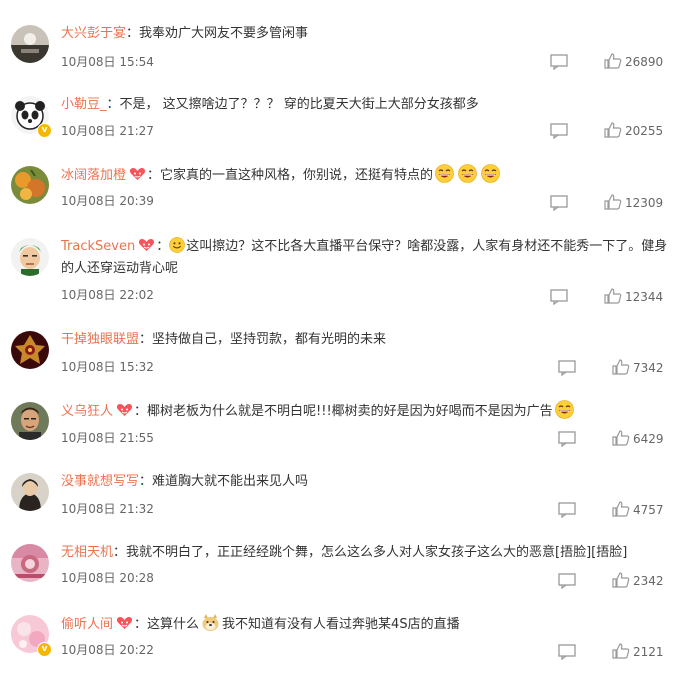 Image resolution: width=693 pixels, height=678 pixels. Describe the element at coordinates (107, 578) in the screenshot. I see `timestamp: 10月08日 20:28` at that location.